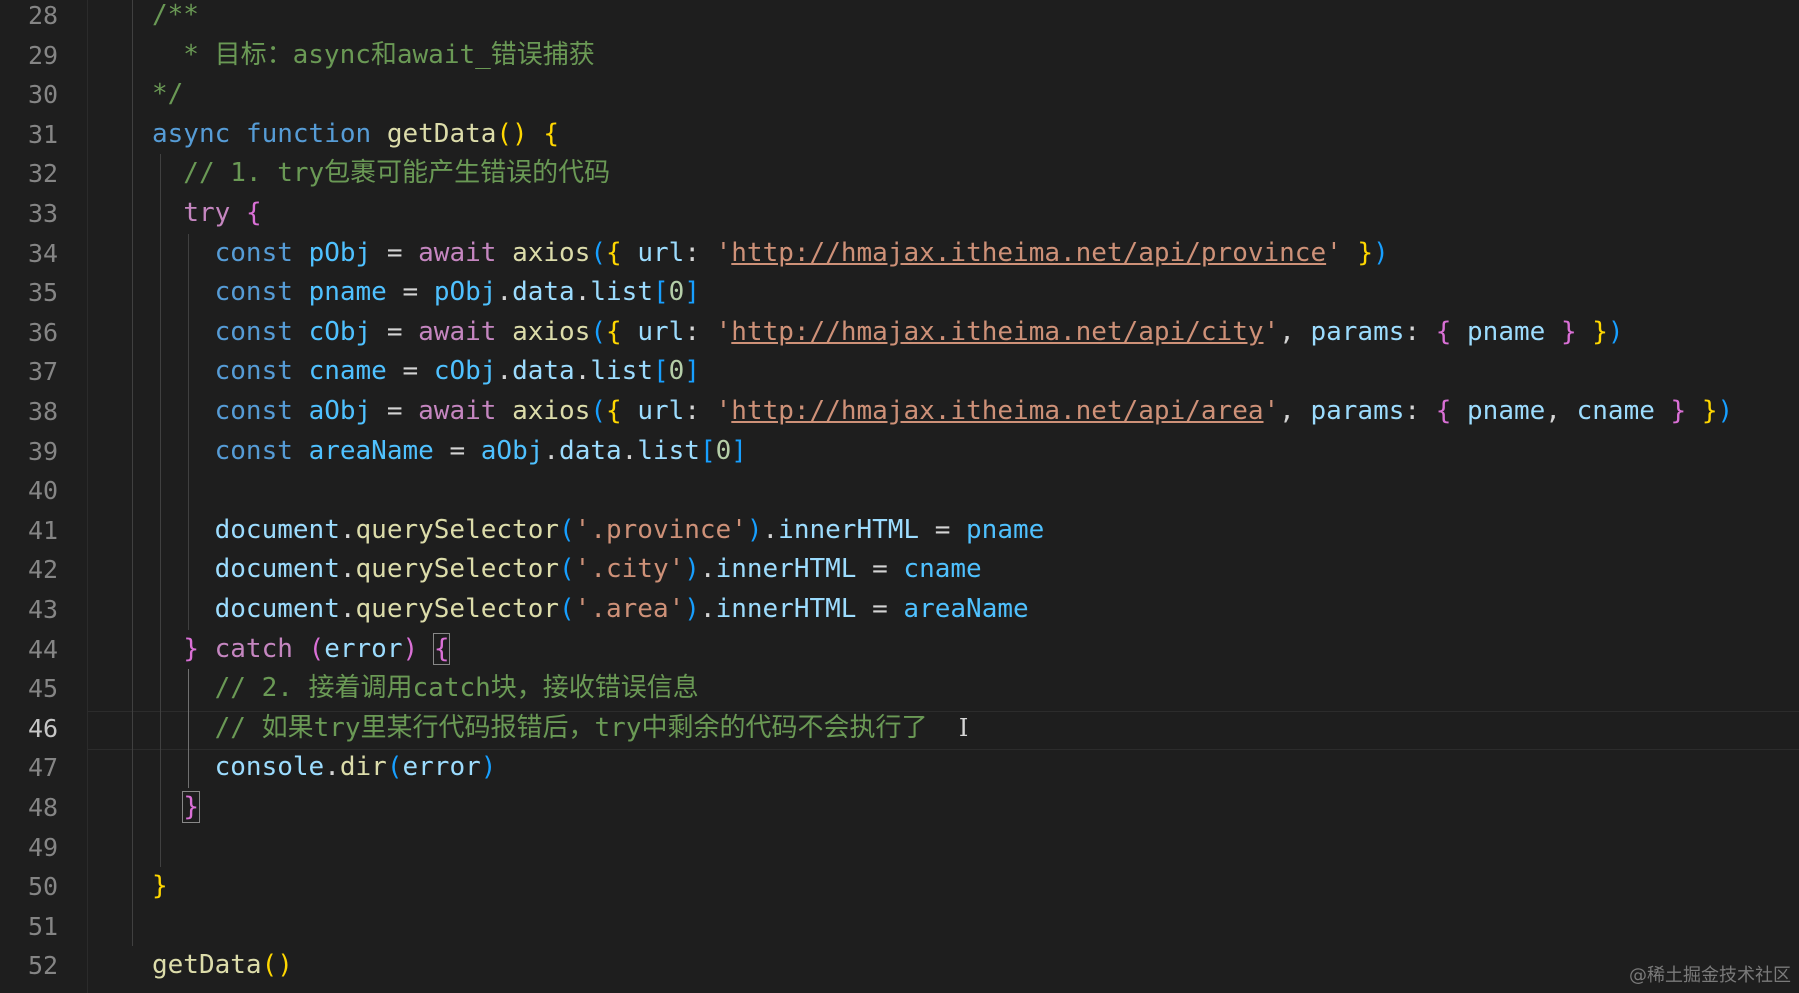 The height and width of the screenshot is (993, 1799). Describe the element at coordinates (43, 530) in the screenshot. I see `line-number: 41` at that location.